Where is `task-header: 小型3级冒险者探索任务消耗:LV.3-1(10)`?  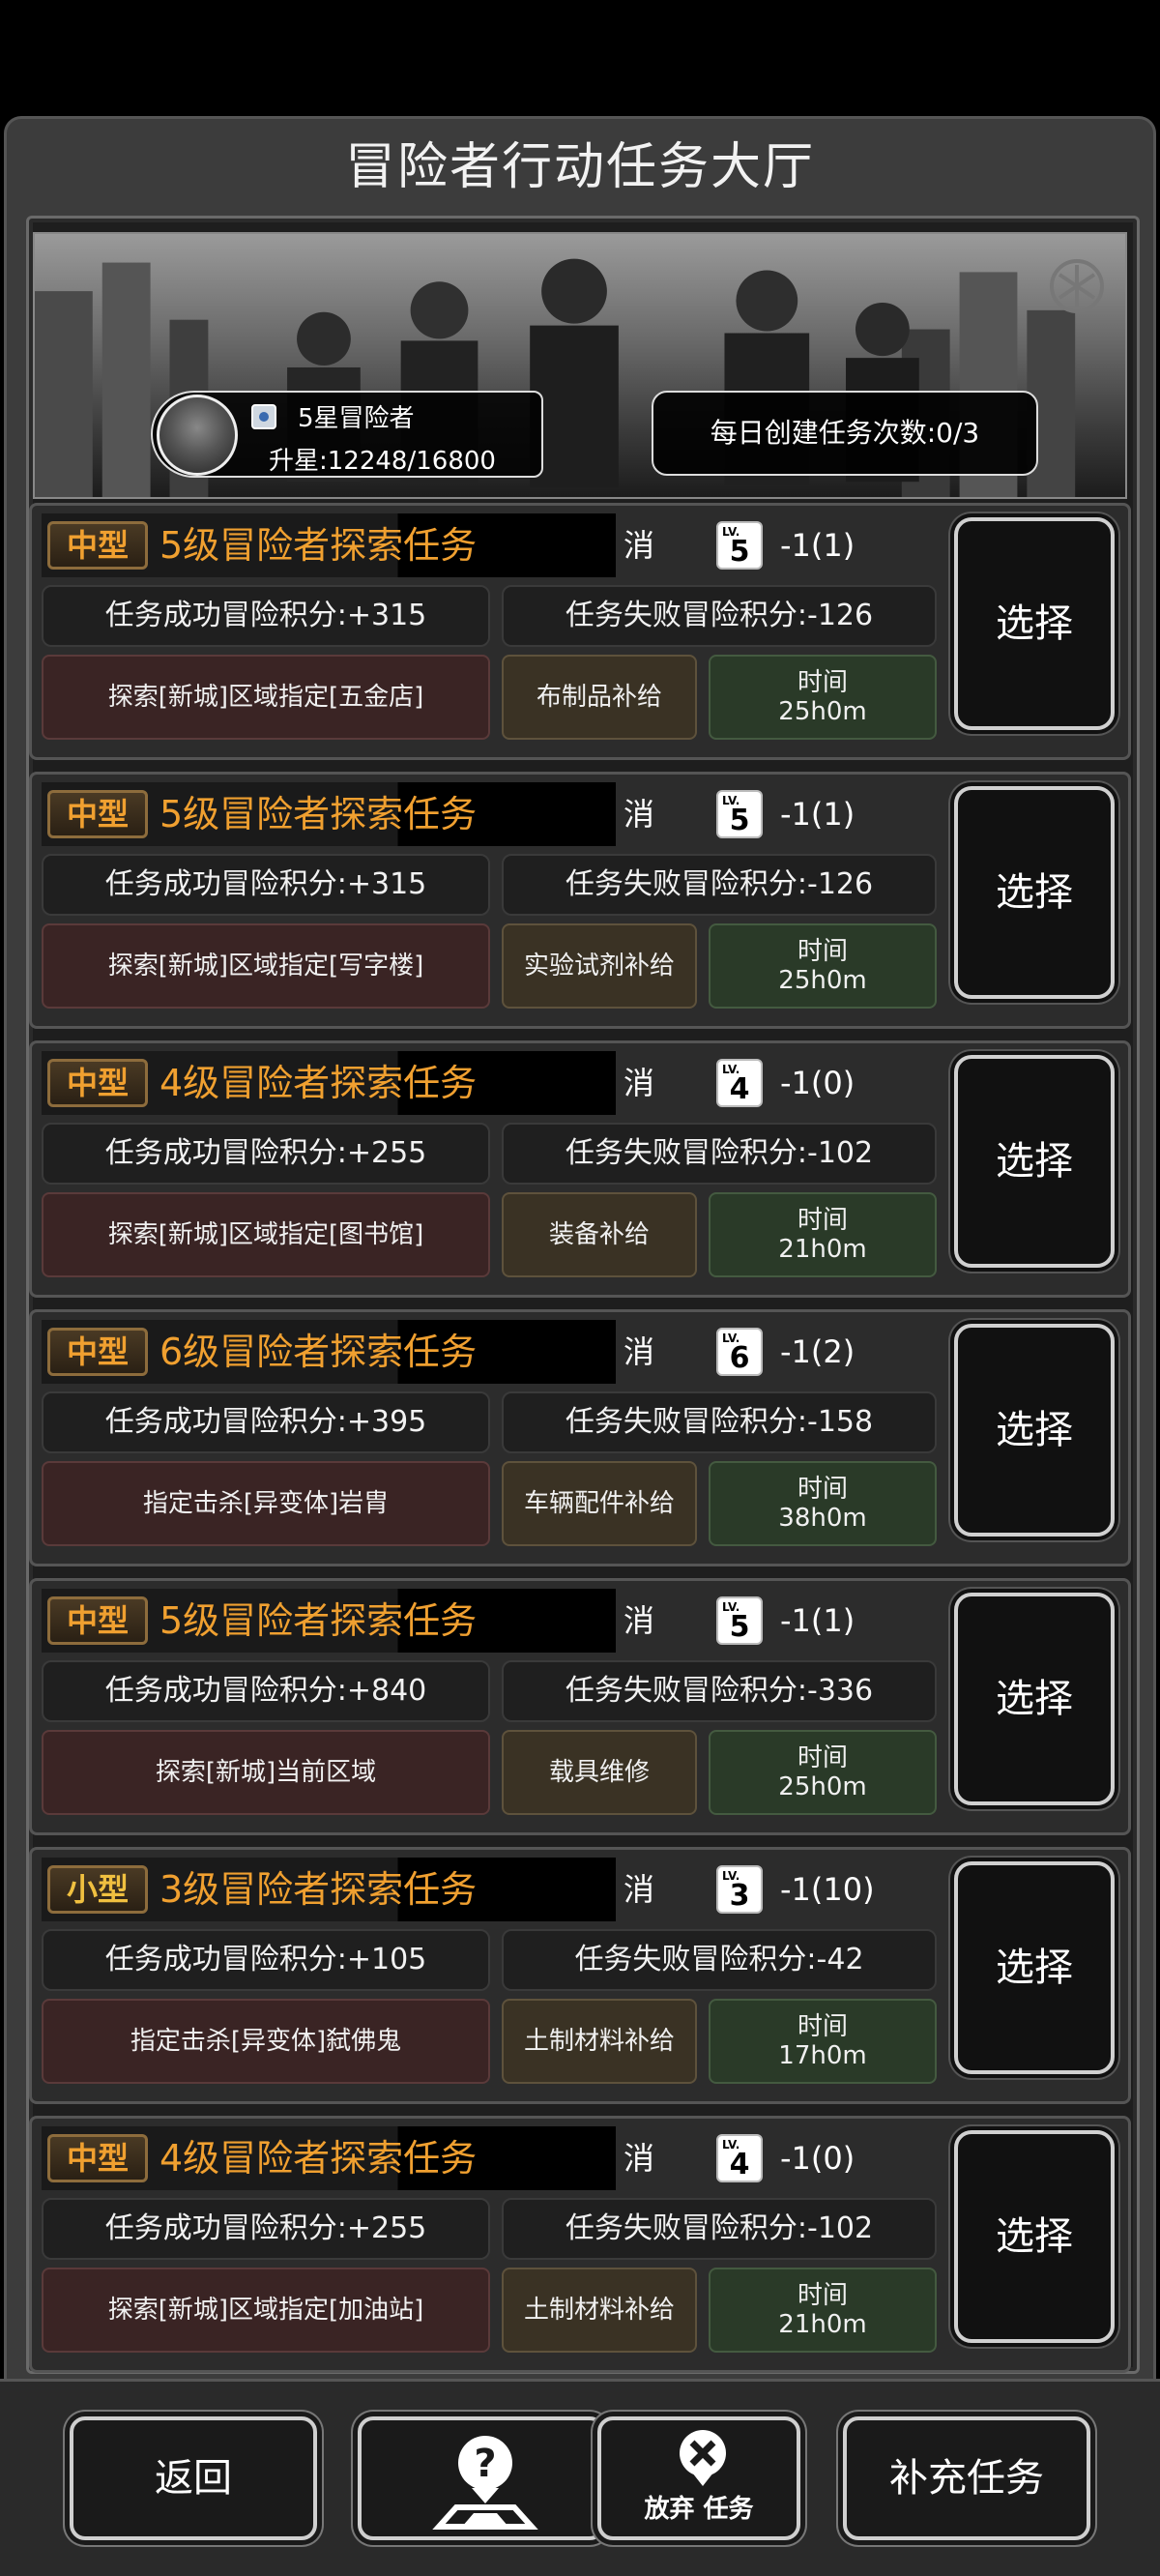
task-header: 小型3级冒险者探索任务消耗:LV.3-1(10) is located at coordinates (458, 1915).